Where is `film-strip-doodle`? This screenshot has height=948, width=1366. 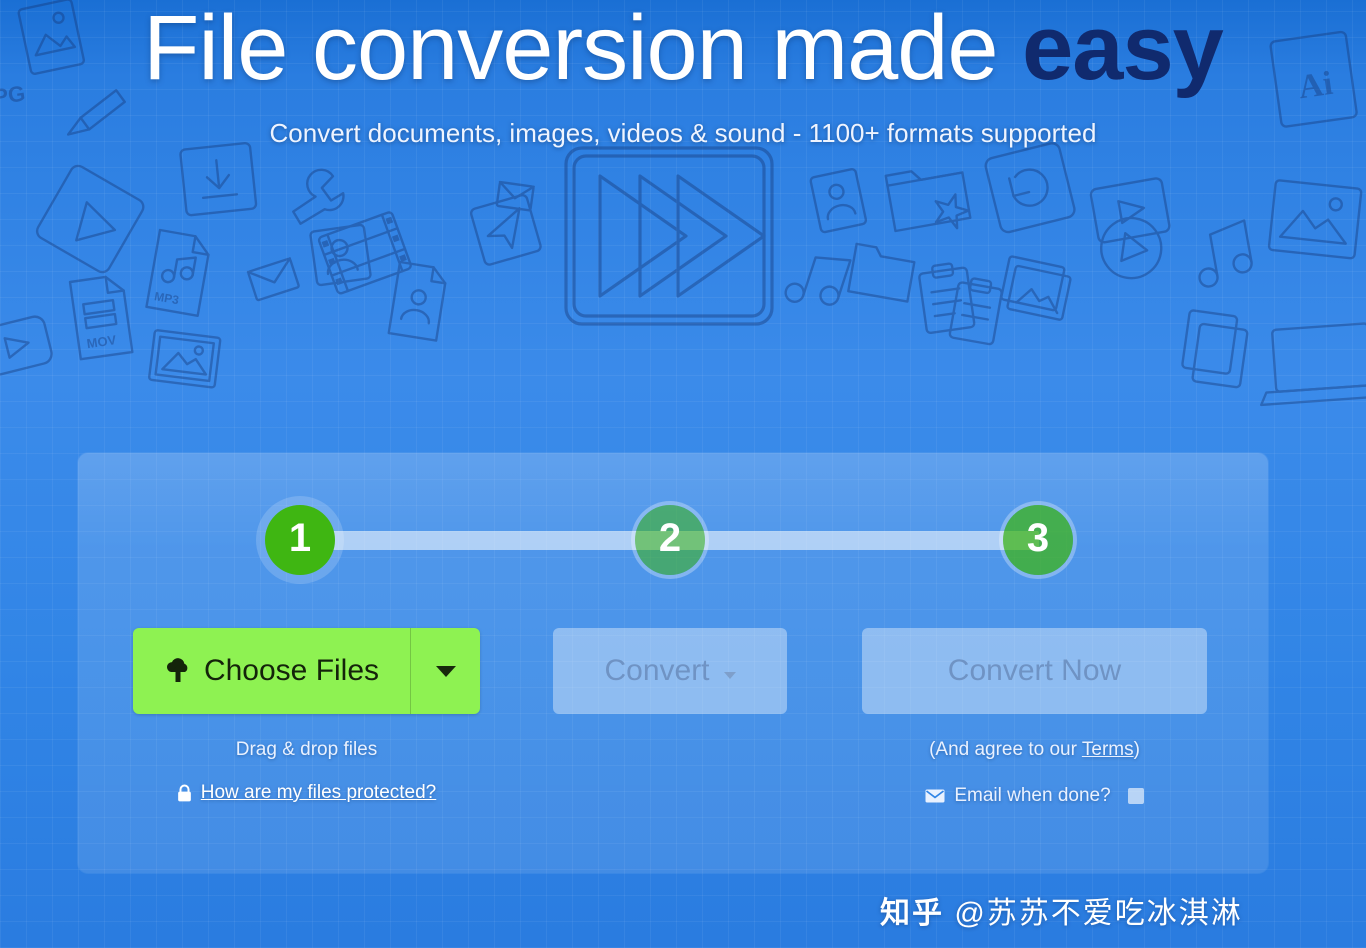
film-strip-doodle is located at coordinates (364, 253).